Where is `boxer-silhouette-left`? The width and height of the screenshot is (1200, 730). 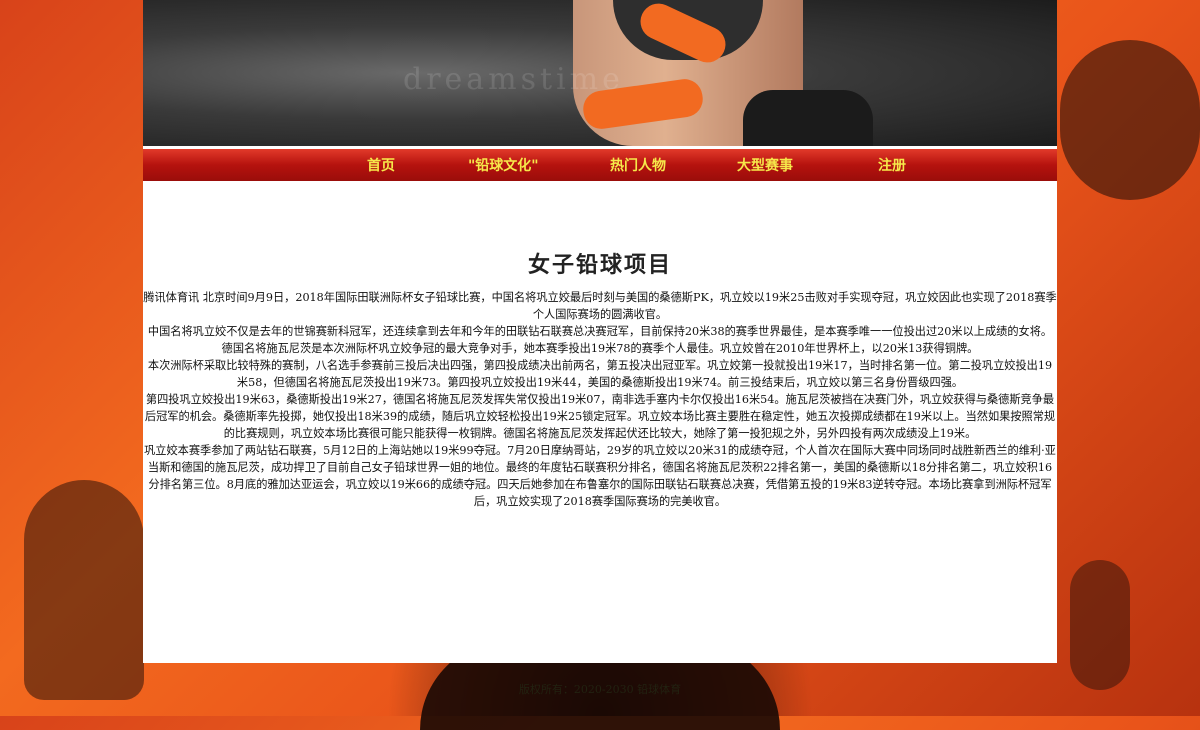
boxer-silhouette-left is located at coordinates (84, 590).